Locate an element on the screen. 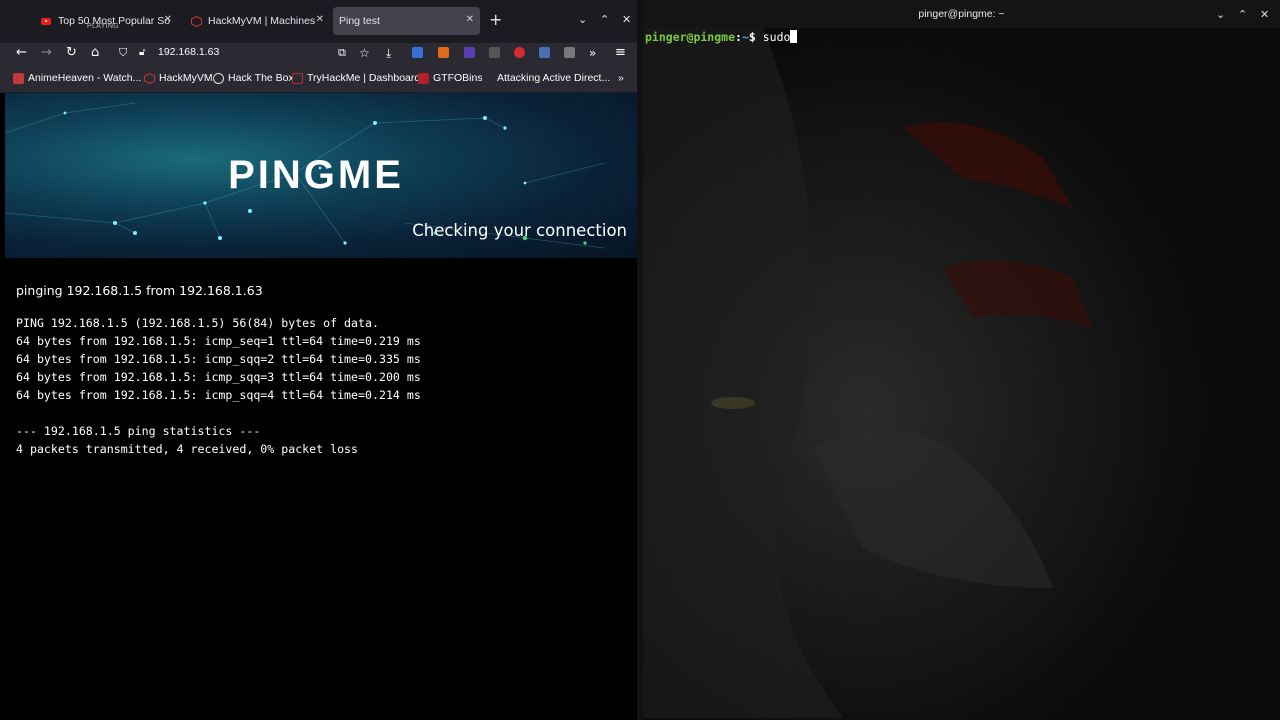 This screenshot has width=1280, height=720. download-icon: ⤓ is located at coordinates (388, 53).